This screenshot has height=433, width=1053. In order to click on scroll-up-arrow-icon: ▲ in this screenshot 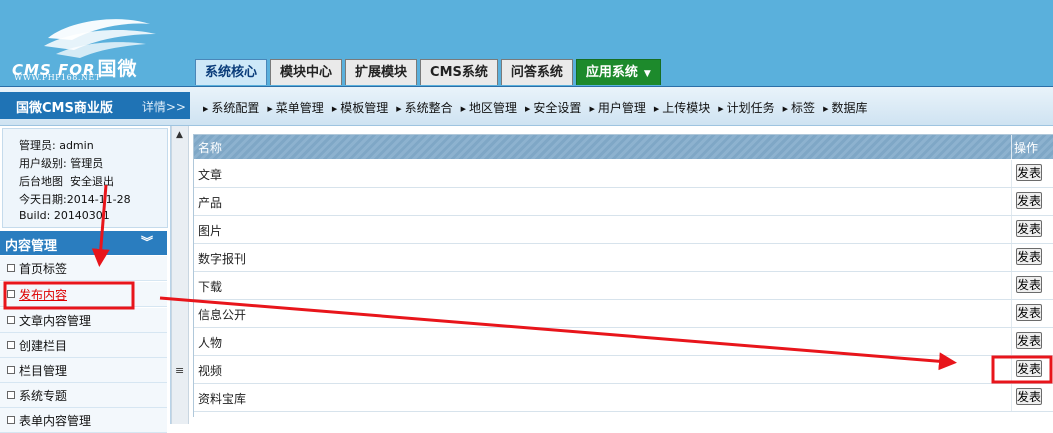, I will do `click(179, 135)`.